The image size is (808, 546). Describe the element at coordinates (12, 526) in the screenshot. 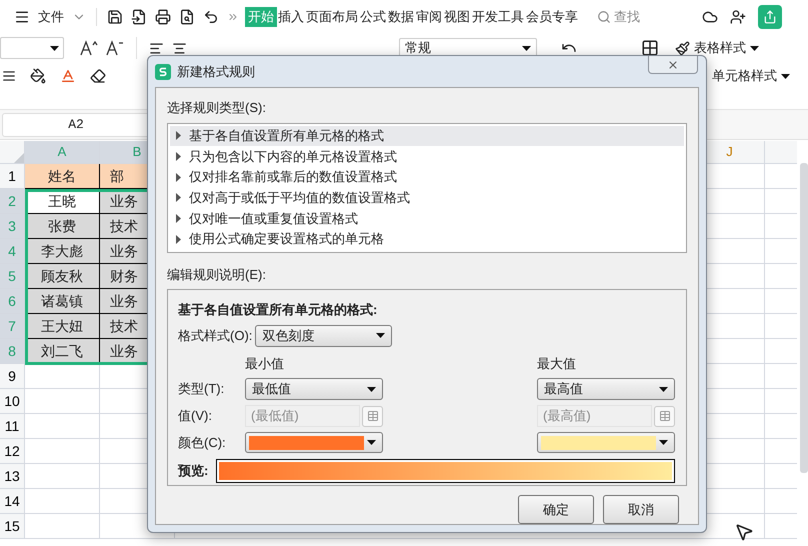

I see `row-header: 15` at that location.